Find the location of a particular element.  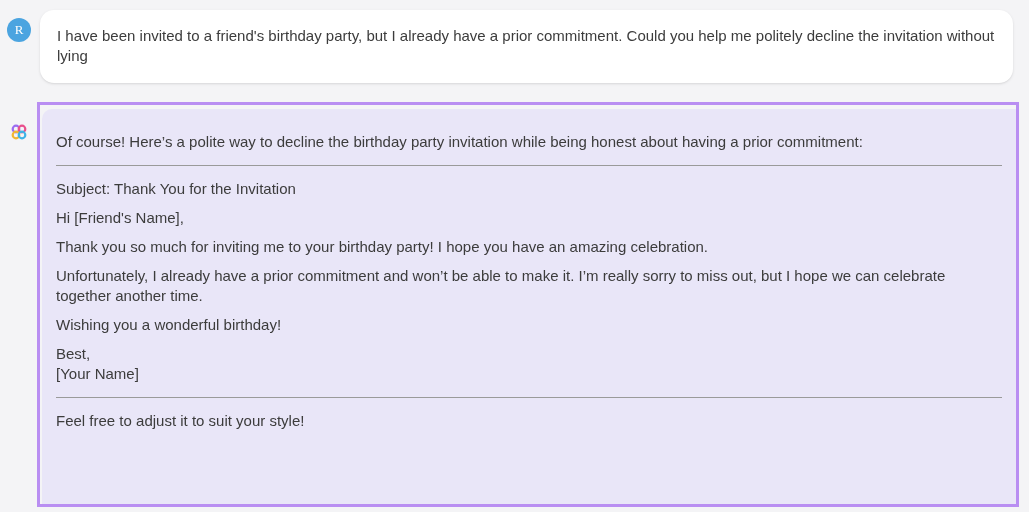

response-paragraph: Unfortunately, I already have a prior commitment and won’t be able to make it. I’m really sorry to miss out, but I hope we can celebrate together another time. is located at coordinates (501, 286).